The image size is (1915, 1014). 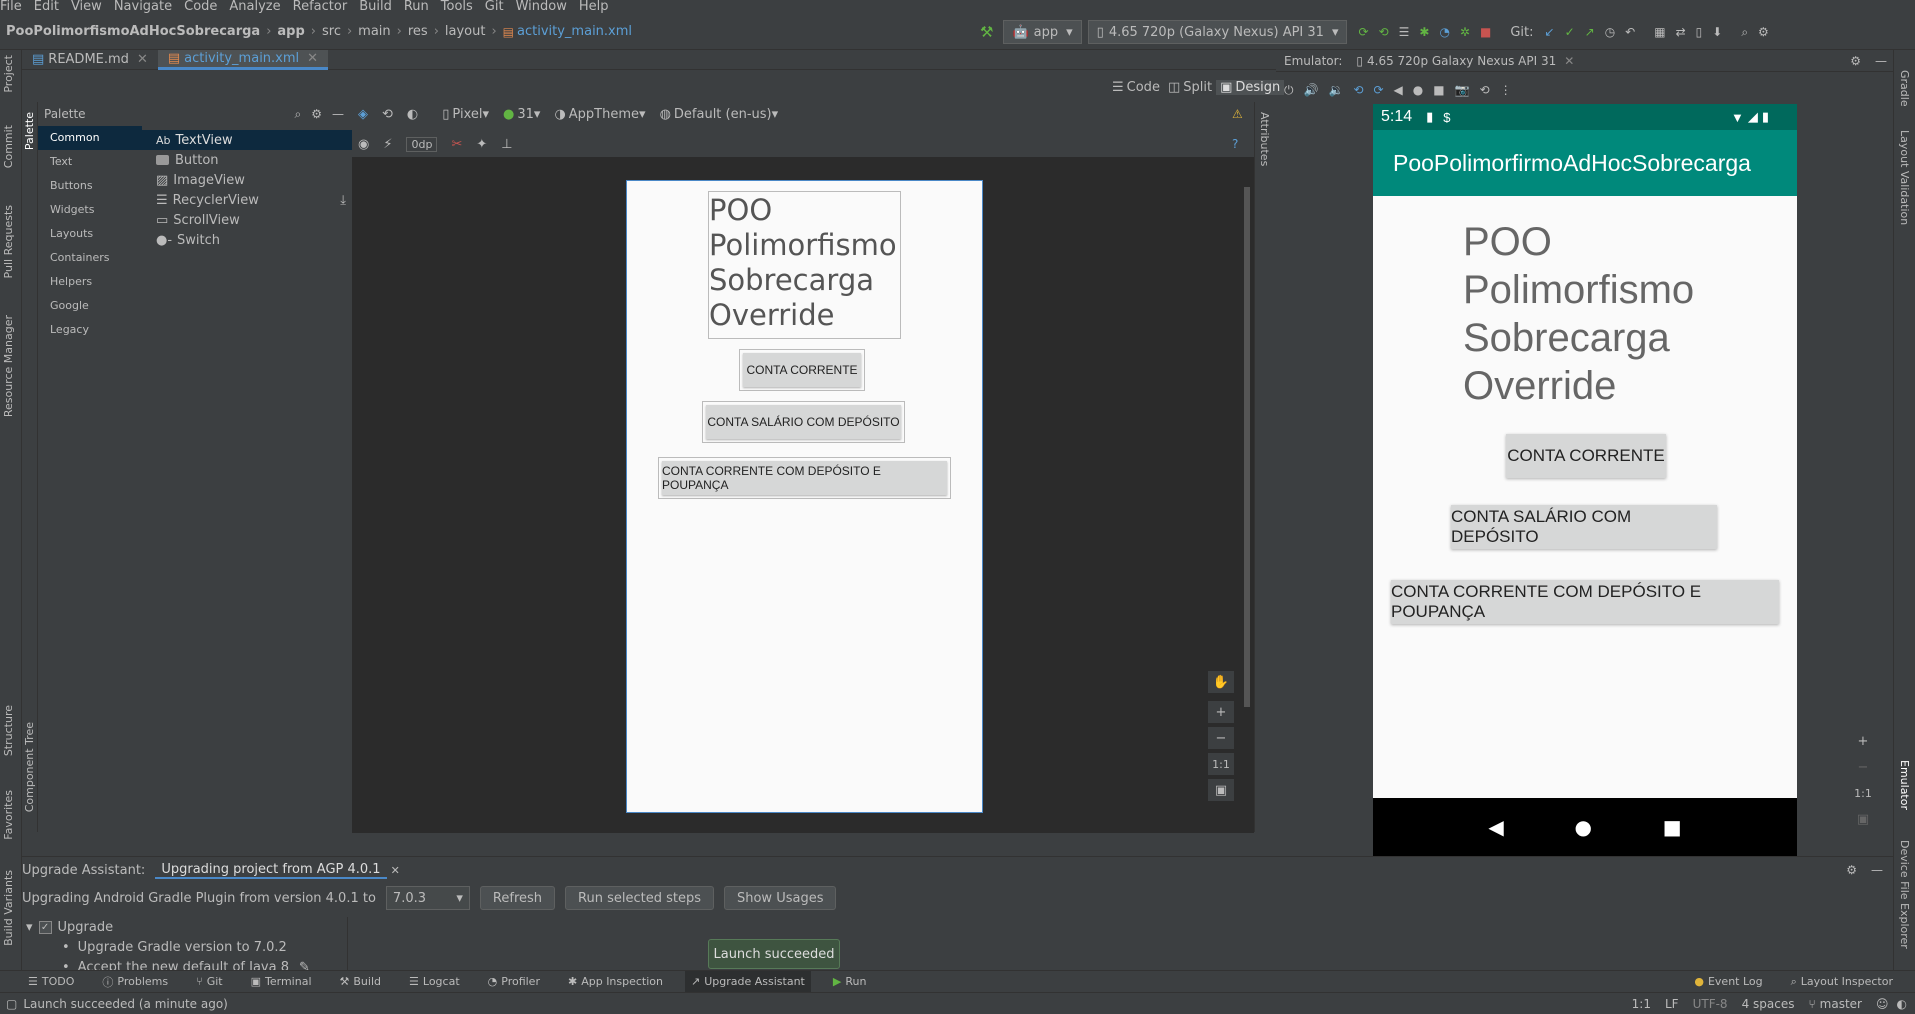 What do you see at coordinates (427, 898) in the screenshot?
I see `version-select: 7.0.3 ▾` at bounding box center [427, 898].